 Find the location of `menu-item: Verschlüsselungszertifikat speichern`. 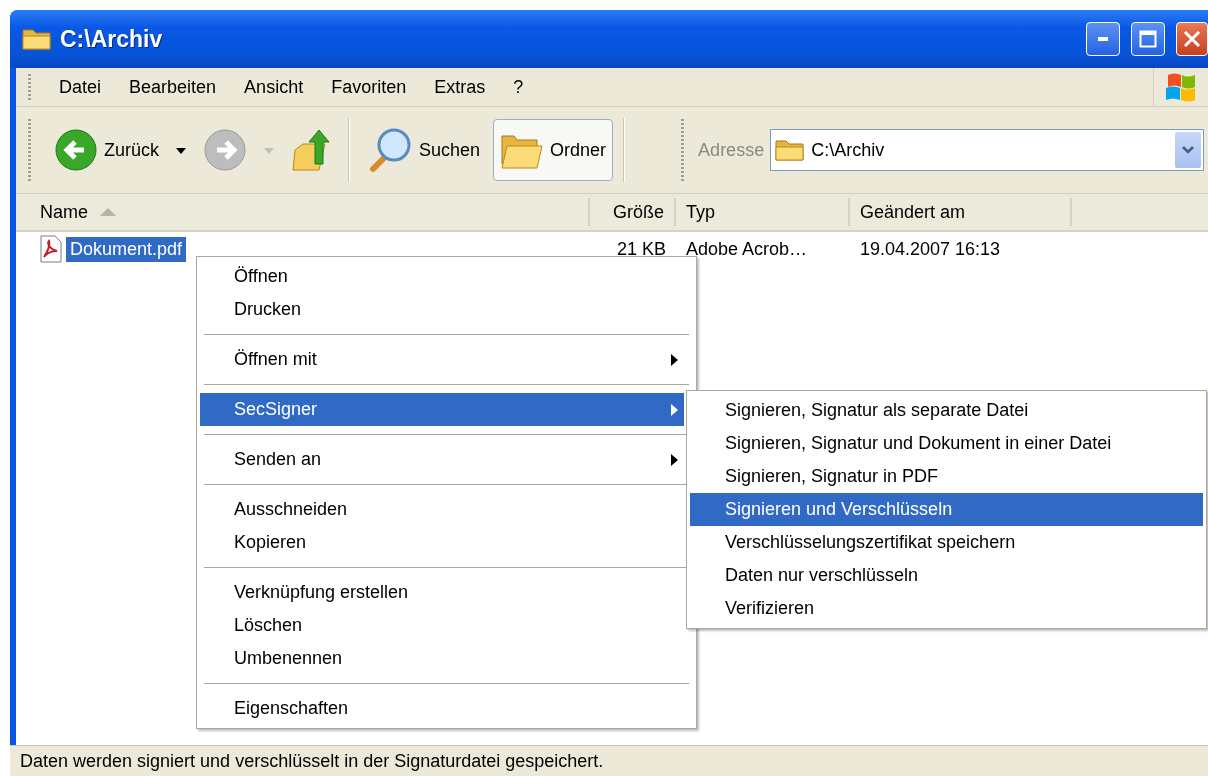

menu-item: Verschlüsselungszertifikat speichern is located at coordinates (946, 542).